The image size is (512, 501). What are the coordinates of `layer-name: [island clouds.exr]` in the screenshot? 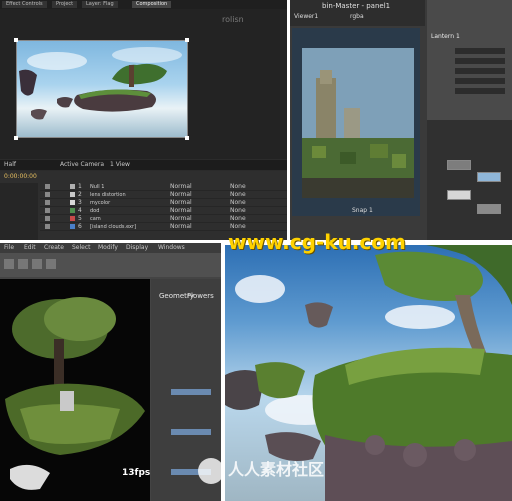 It's located at (113, 227).